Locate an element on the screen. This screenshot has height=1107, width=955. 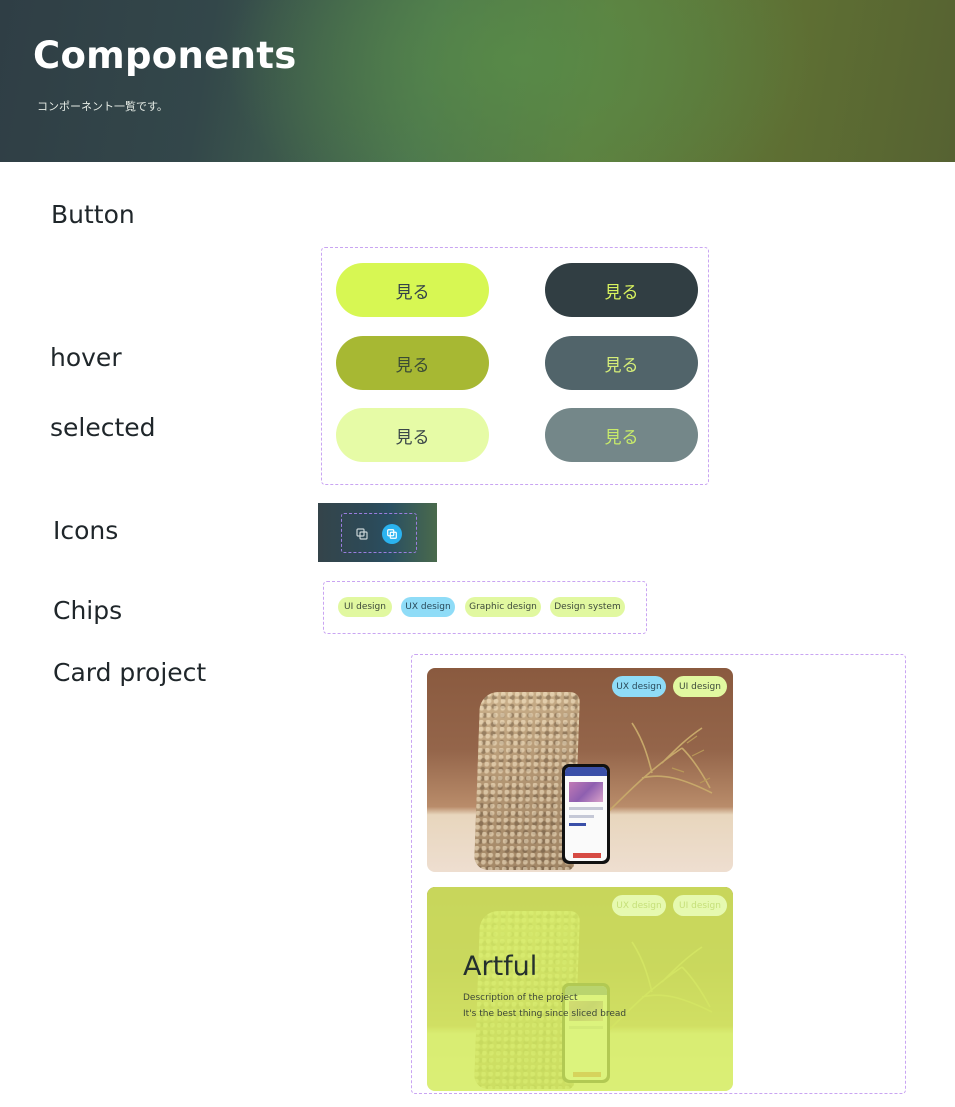
button-secondary: 見る is located at coordinates (621, 290).